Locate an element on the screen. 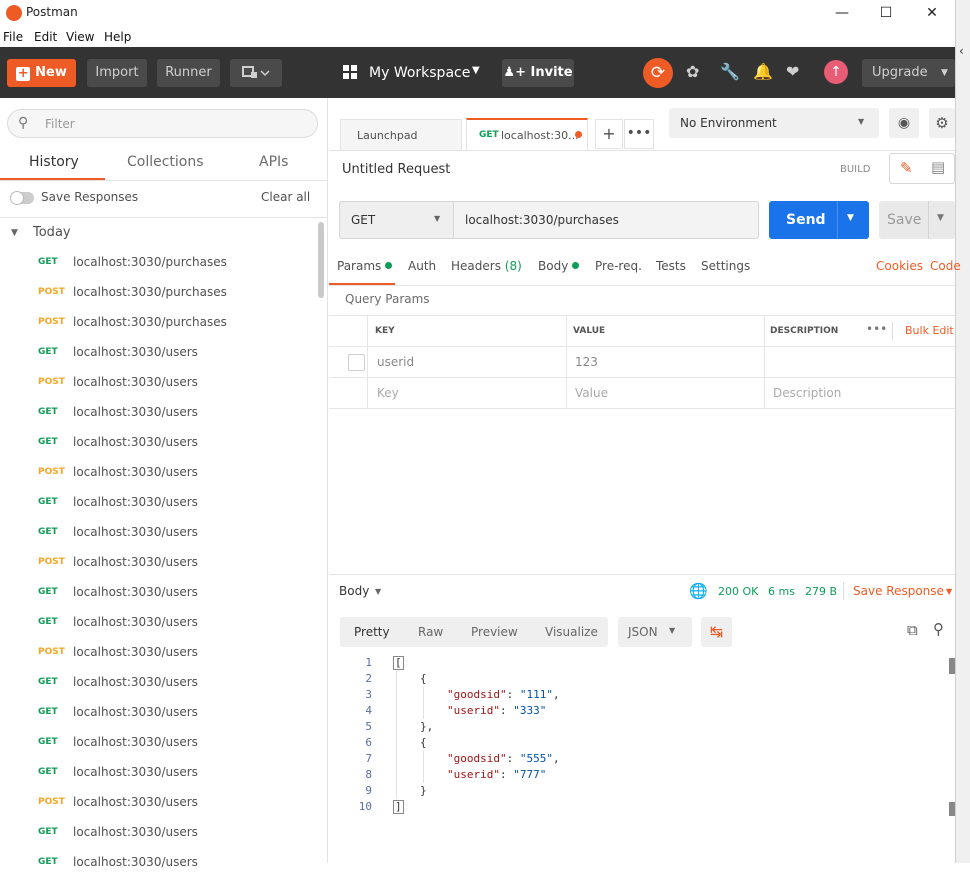 The width and height of the screenshot is (970, 878). view-preview: Preview is located at coordinates (494, 632).